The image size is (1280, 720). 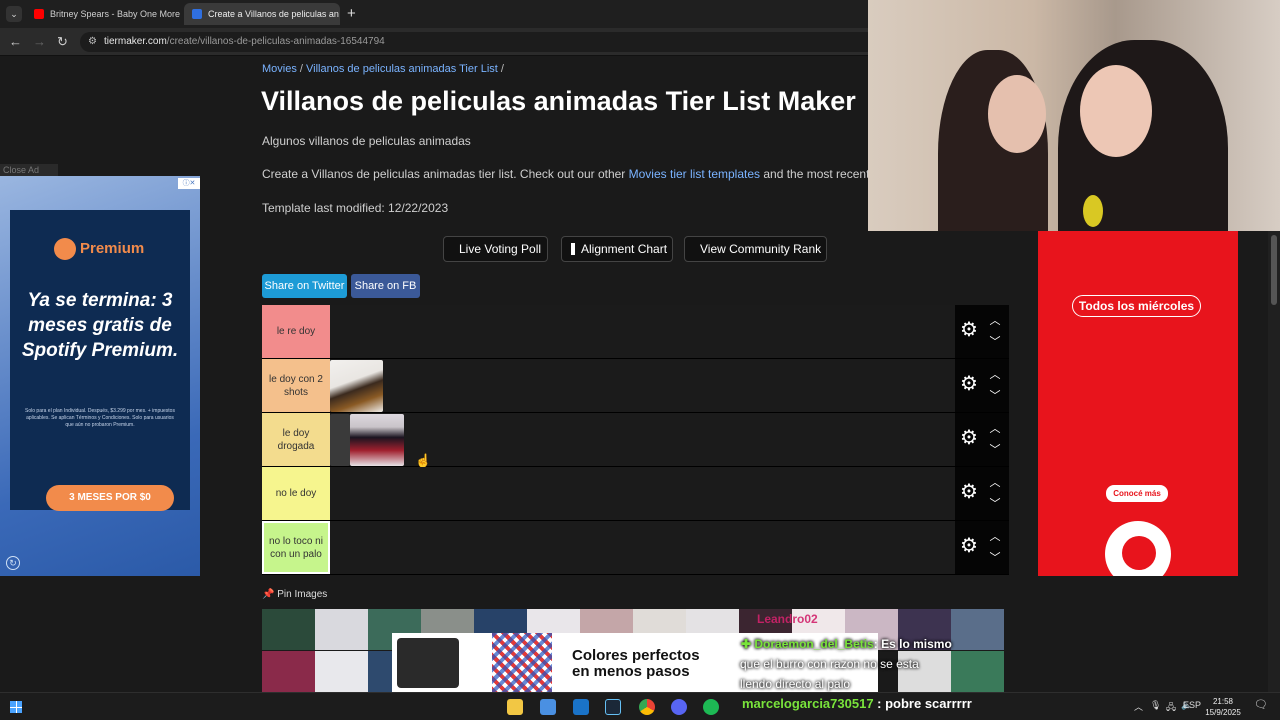 I want to click on pin-images-toggle: 📌 Pin Images, so click(x=294, y=594).